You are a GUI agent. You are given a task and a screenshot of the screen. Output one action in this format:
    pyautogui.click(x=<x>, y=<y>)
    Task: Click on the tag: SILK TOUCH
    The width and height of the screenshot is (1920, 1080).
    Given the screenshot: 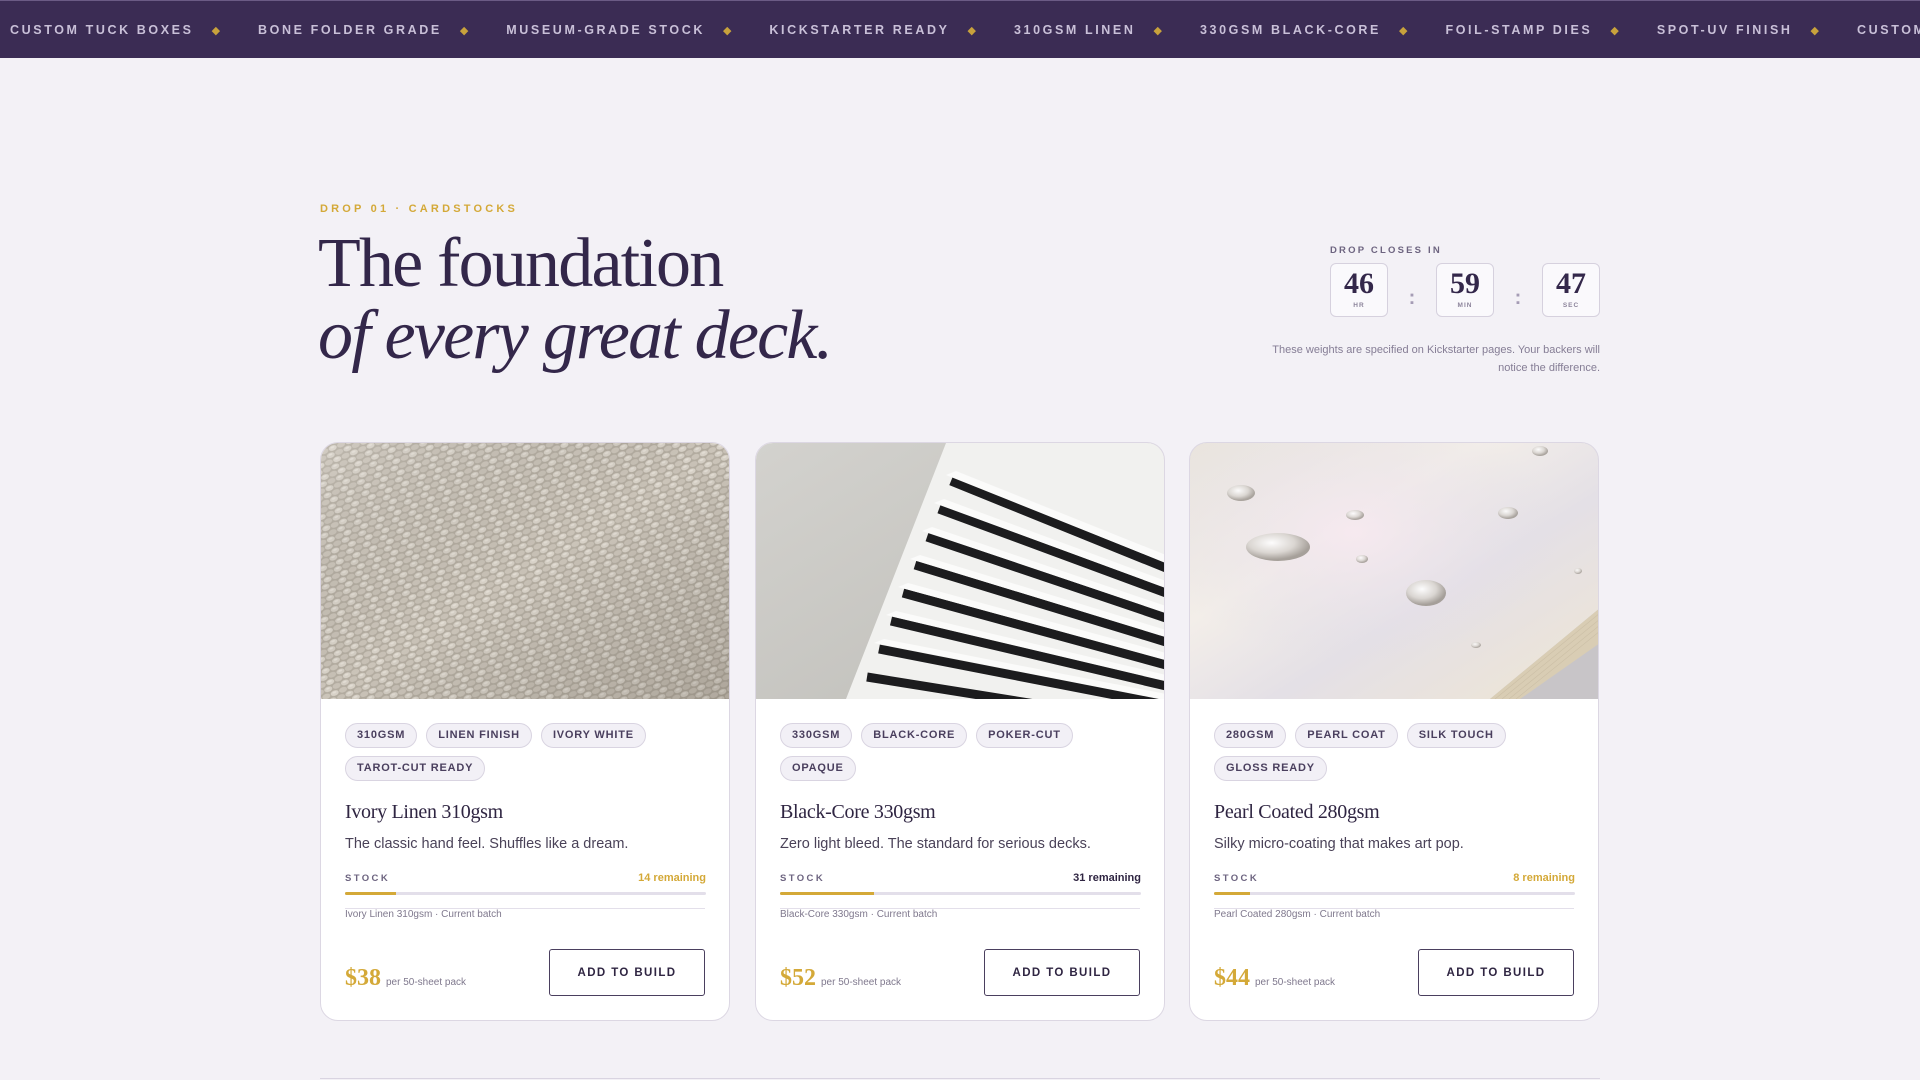 What is the action you would take?
    pyautogui.click(x=1456, y=735)
    